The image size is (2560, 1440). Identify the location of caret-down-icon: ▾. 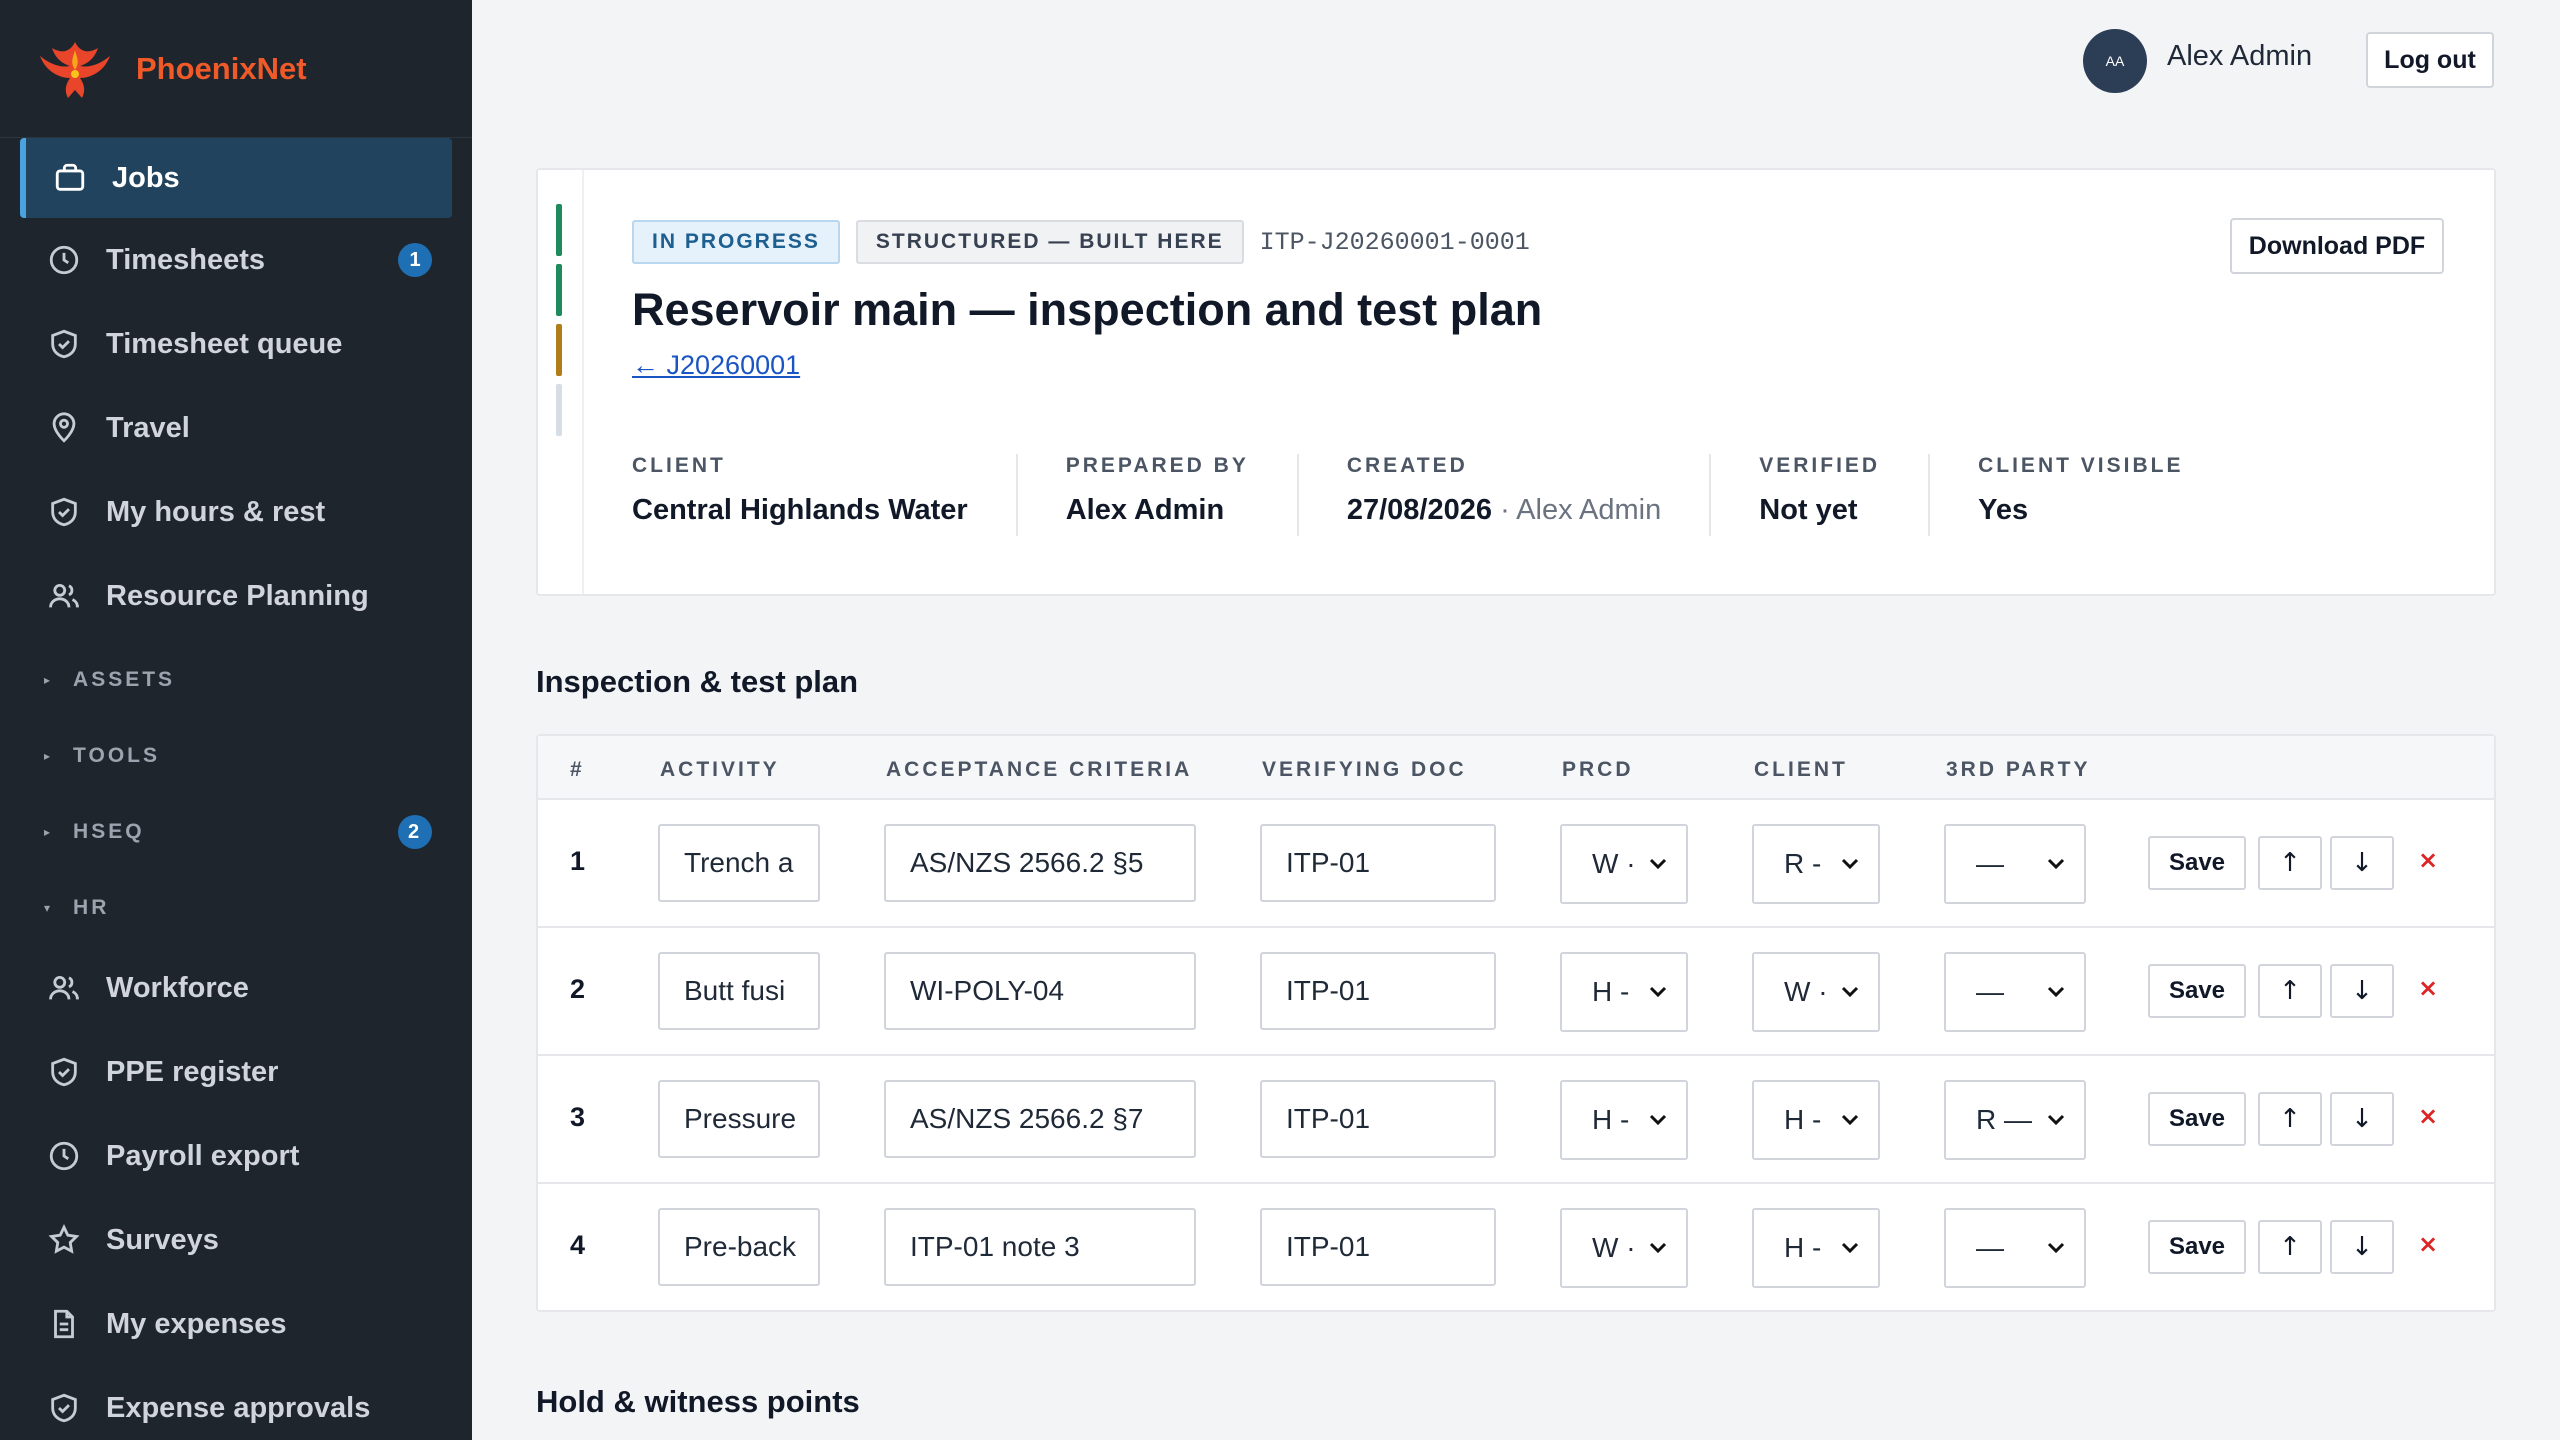
(49, 908).